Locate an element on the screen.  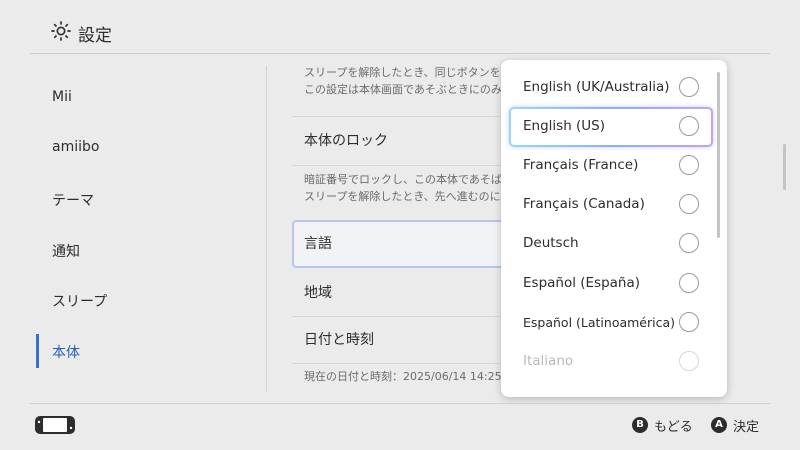
sidebar-item-theme: テーマ is located at coordinates (73, 200).